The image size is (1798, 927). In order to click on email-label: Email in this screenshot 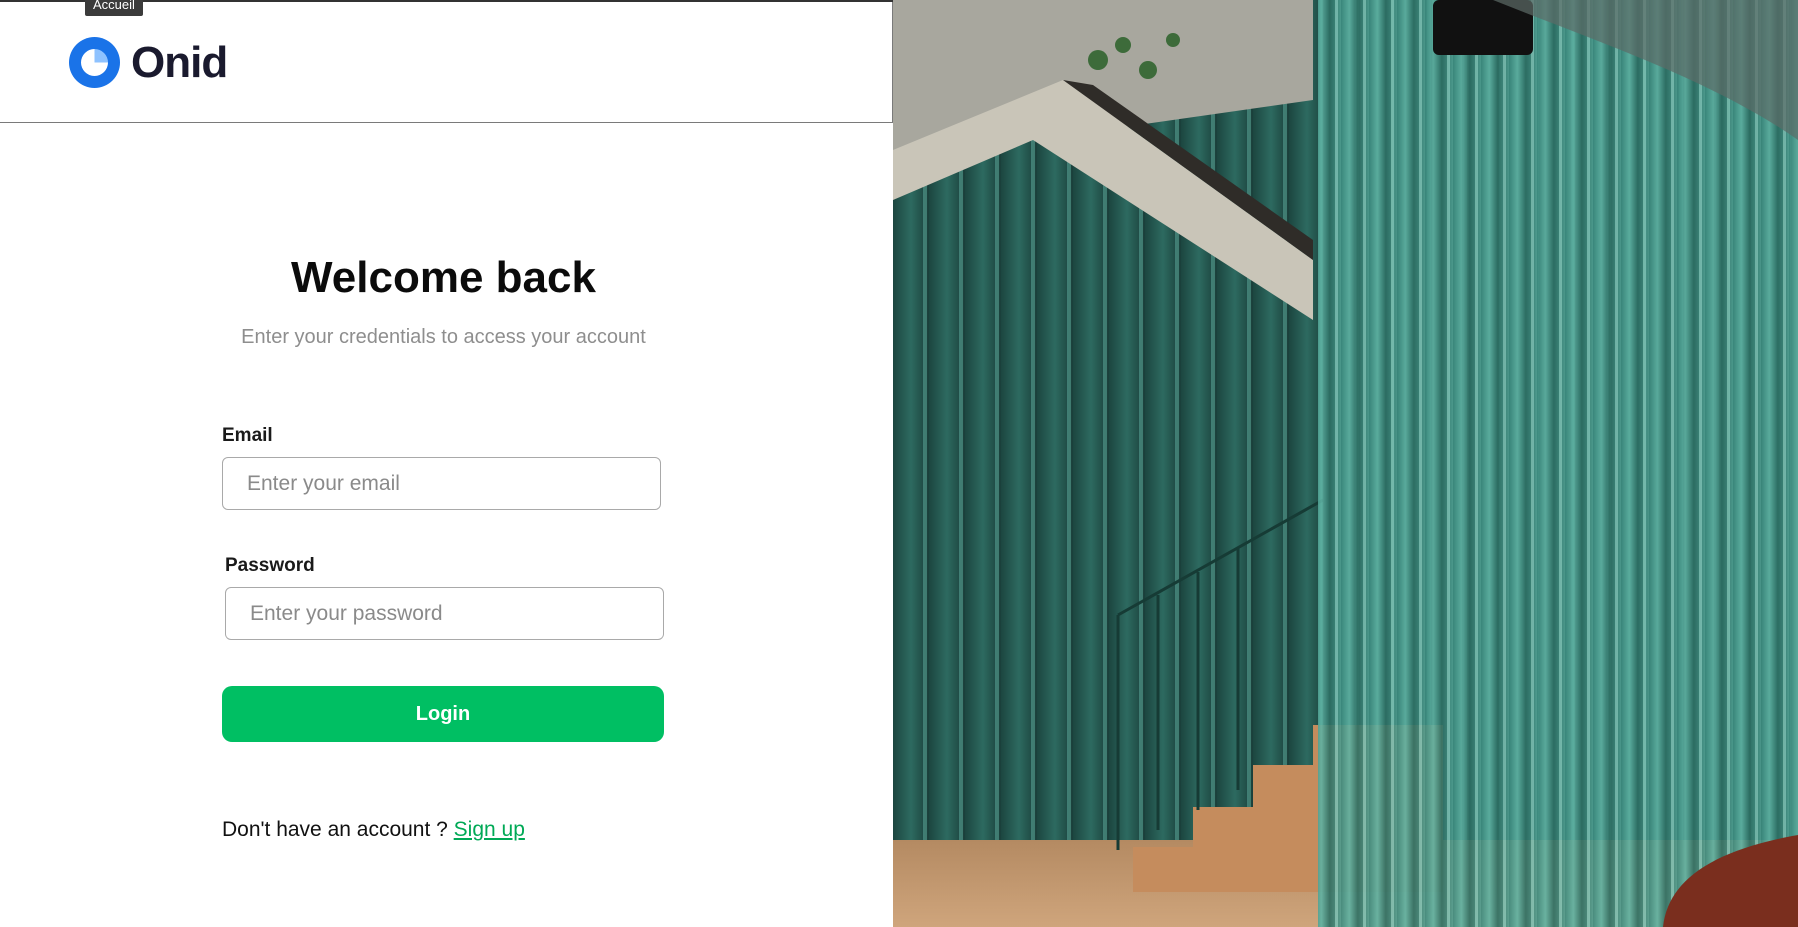, I will do `click(247, 435)`.